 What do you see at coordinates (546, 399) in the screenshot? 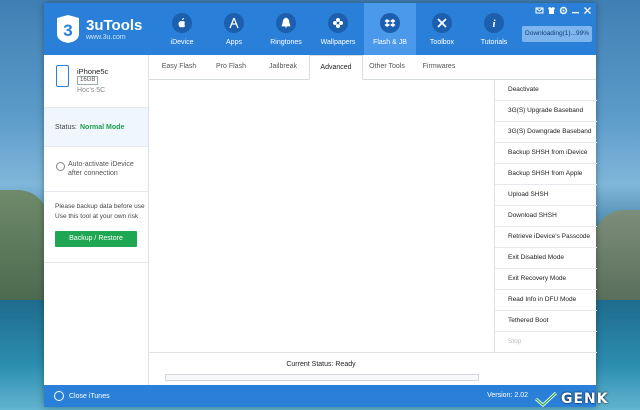
I see `checkmark-logo-icon` at bounding box center [546, 399].